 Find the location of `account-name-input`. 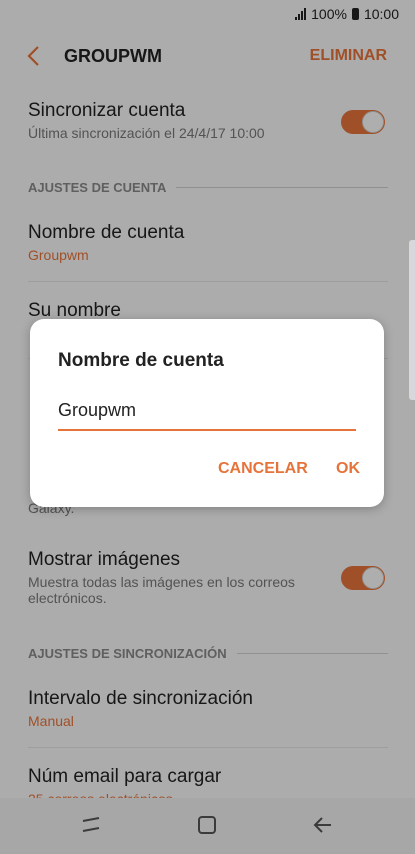

account-name-input is located at coordinates (207, 413).